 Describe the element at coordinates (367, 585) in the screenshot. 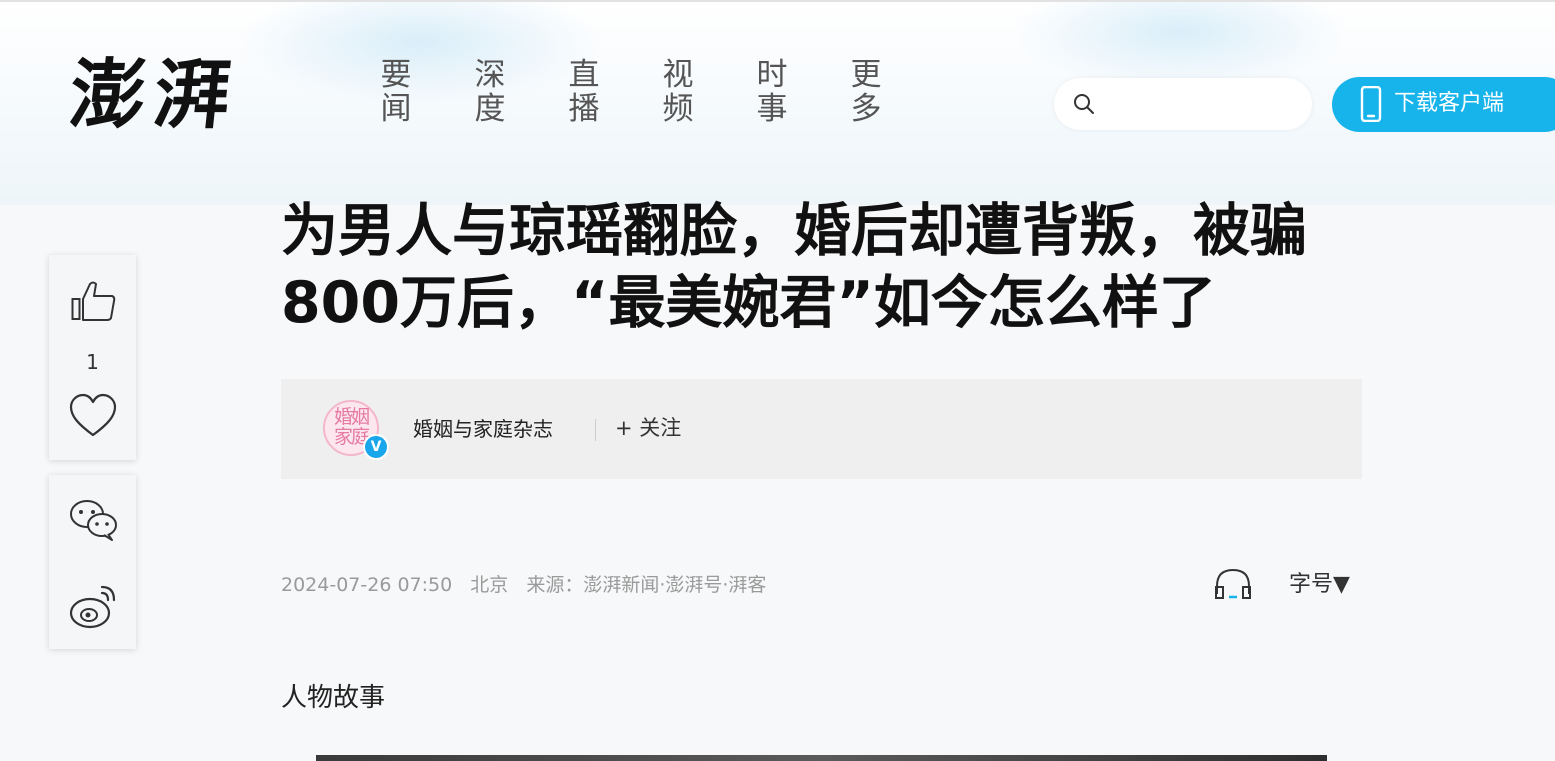

I see `publish-date: 2024-07-26 07:50` at that location.